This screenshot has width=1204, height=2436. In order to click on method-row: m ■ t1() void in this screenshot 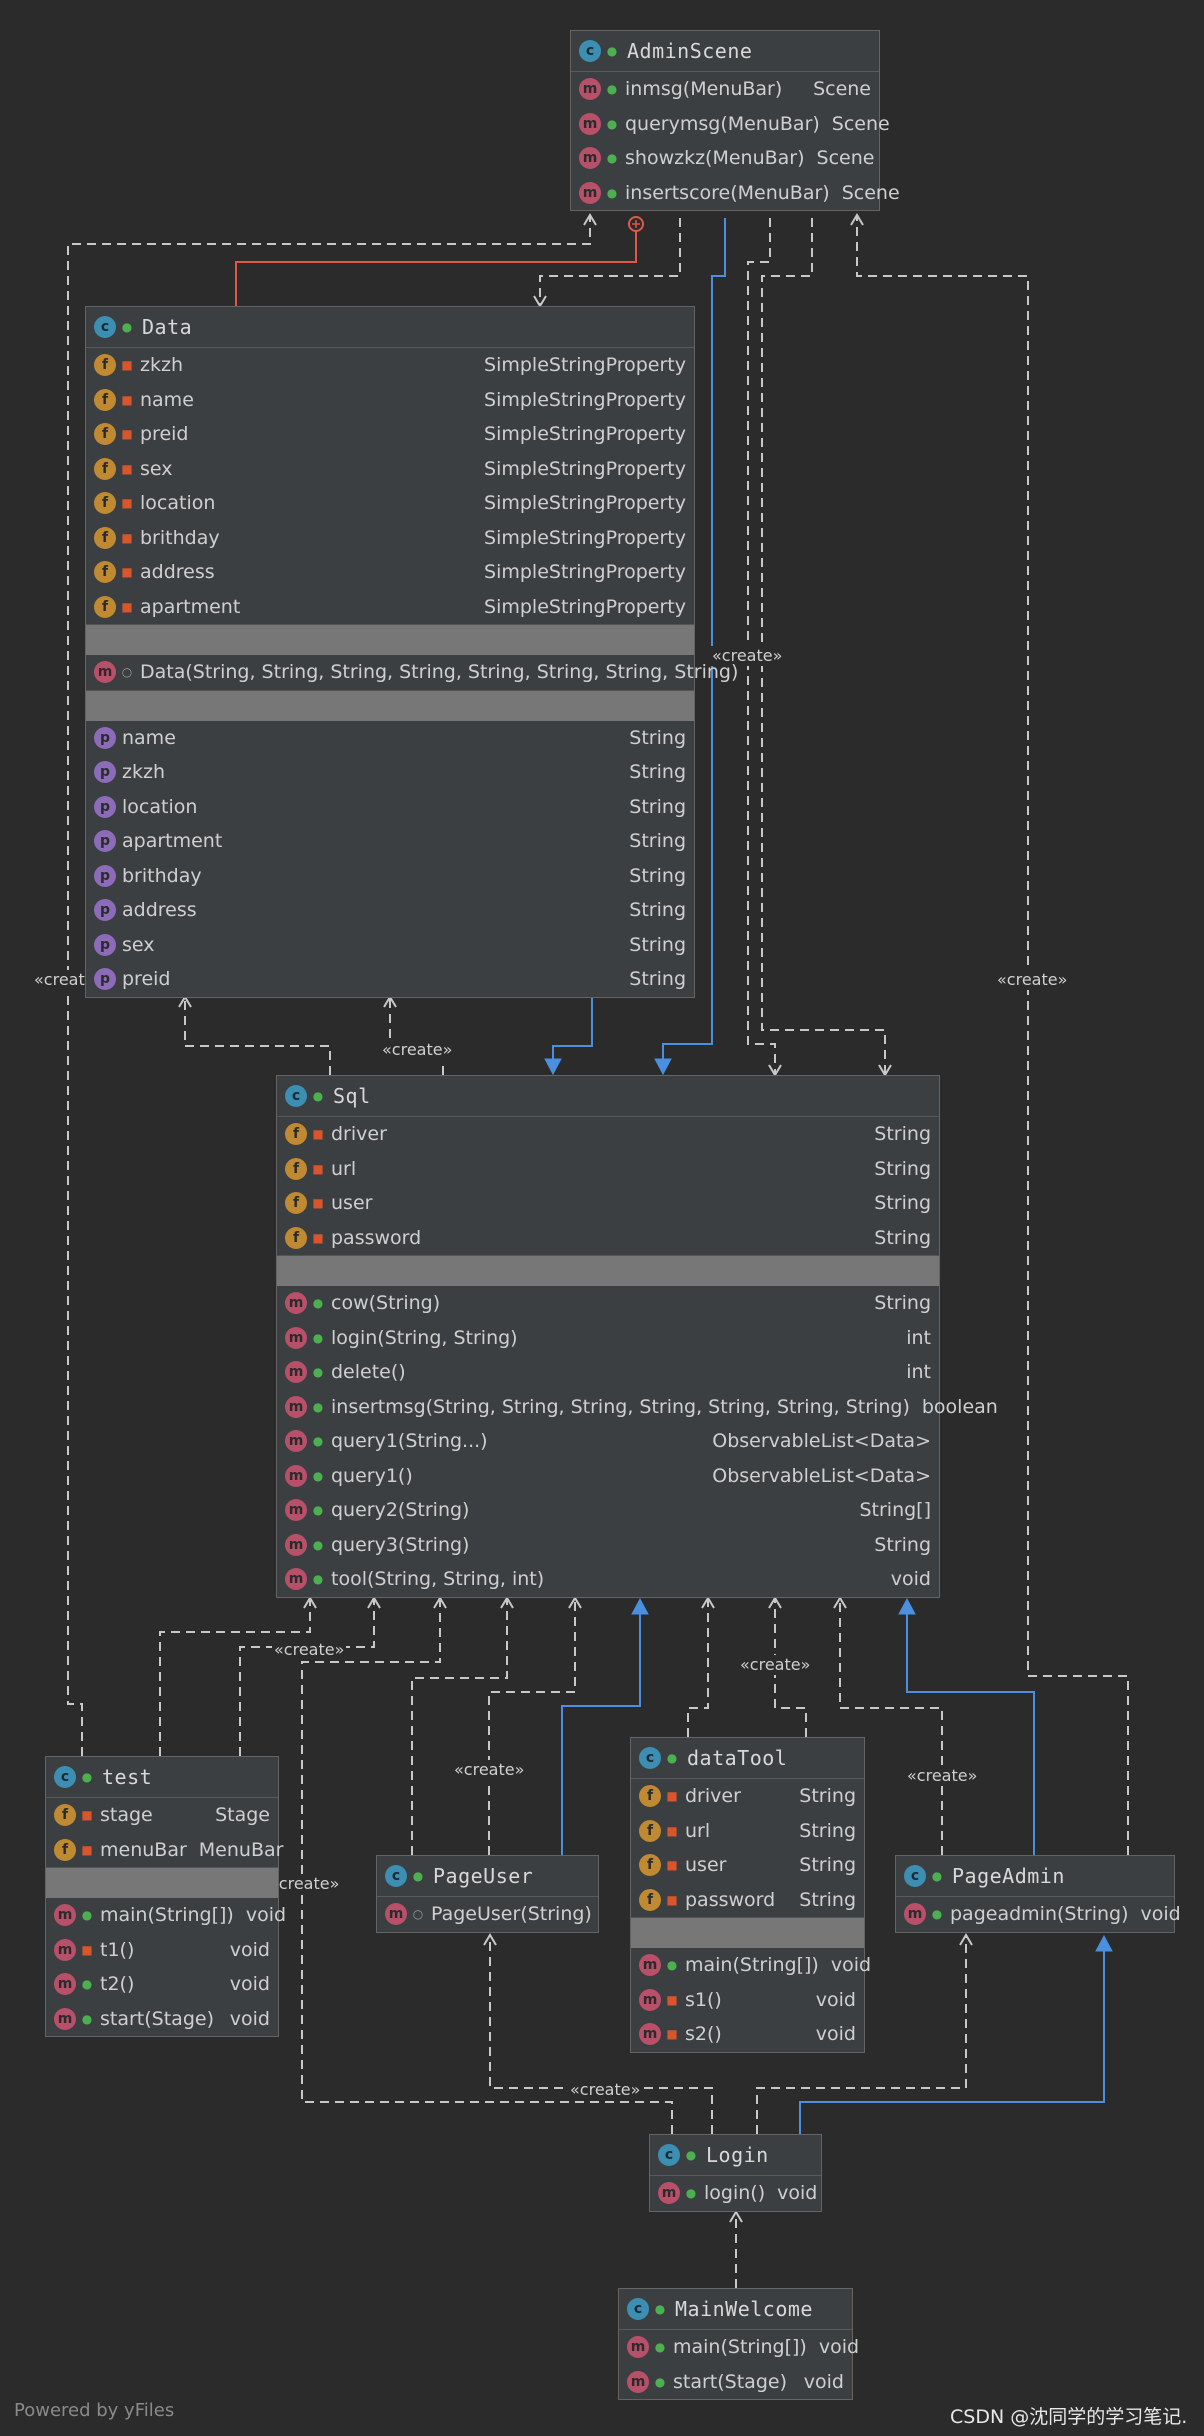, I will do `click(162, 1950)`.